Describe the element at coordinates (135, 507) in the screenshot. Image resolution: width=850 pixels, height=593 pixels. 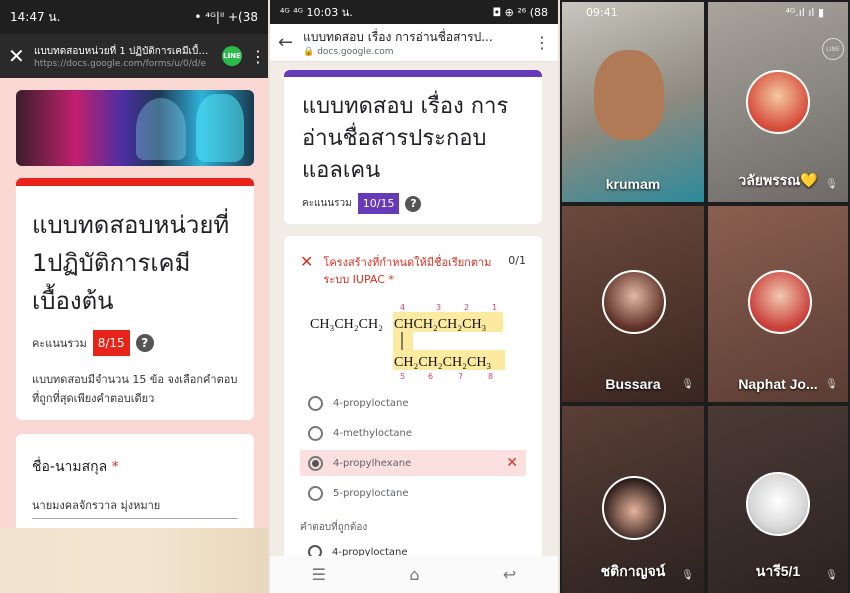
I see `answer-field: นายมงคลจักรวาล มุ่งหมาย` at that location.